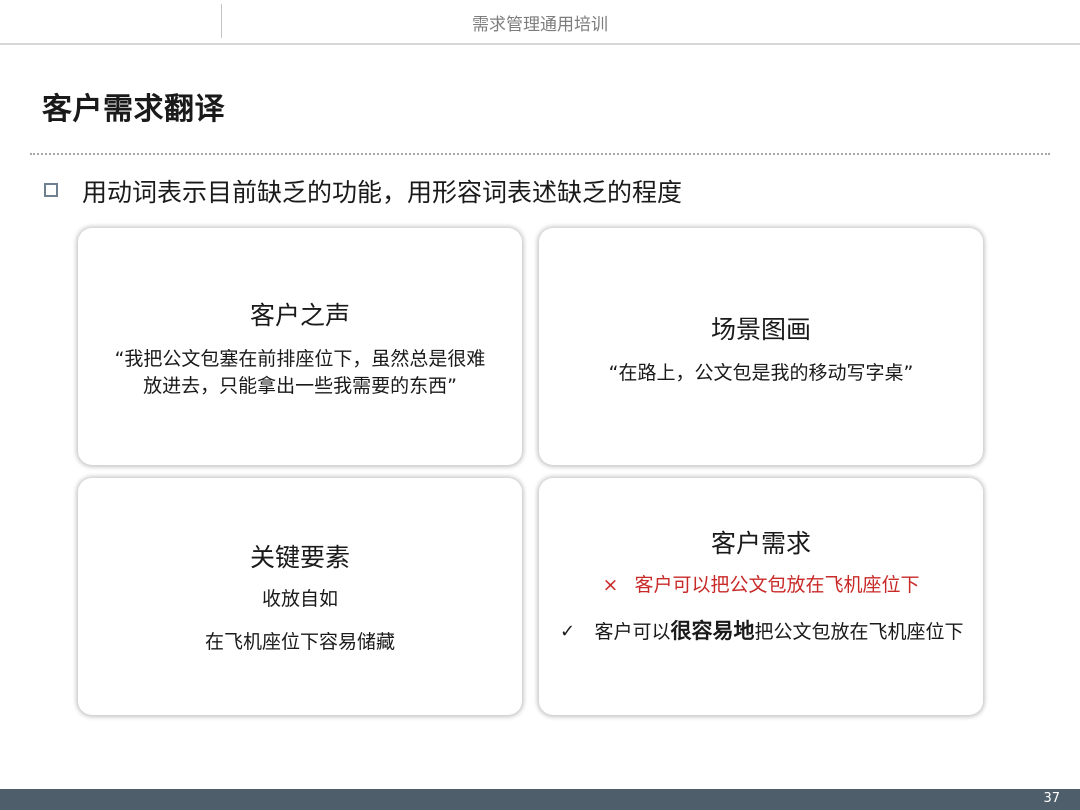  I want to click on card-title: 关键要素, so click(299, 557).